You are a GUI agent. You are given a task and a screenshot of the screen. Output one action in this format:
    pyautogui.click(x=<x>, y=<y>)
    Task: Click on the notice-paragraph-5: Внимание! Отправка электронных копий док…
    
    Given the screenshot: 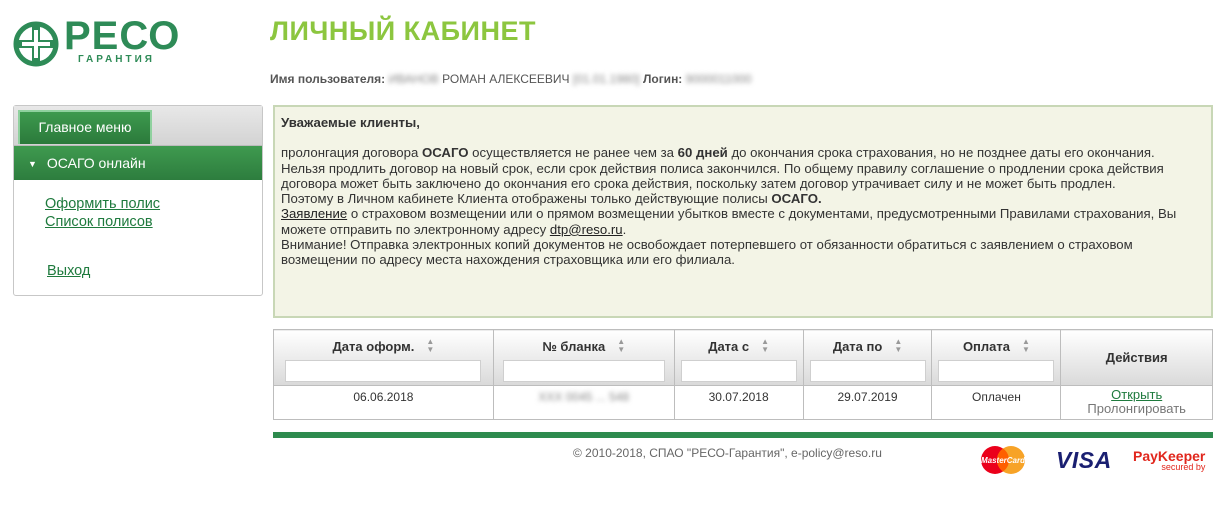 What is the action you would take?
    pyautogui.click(x=707, y=252)
    